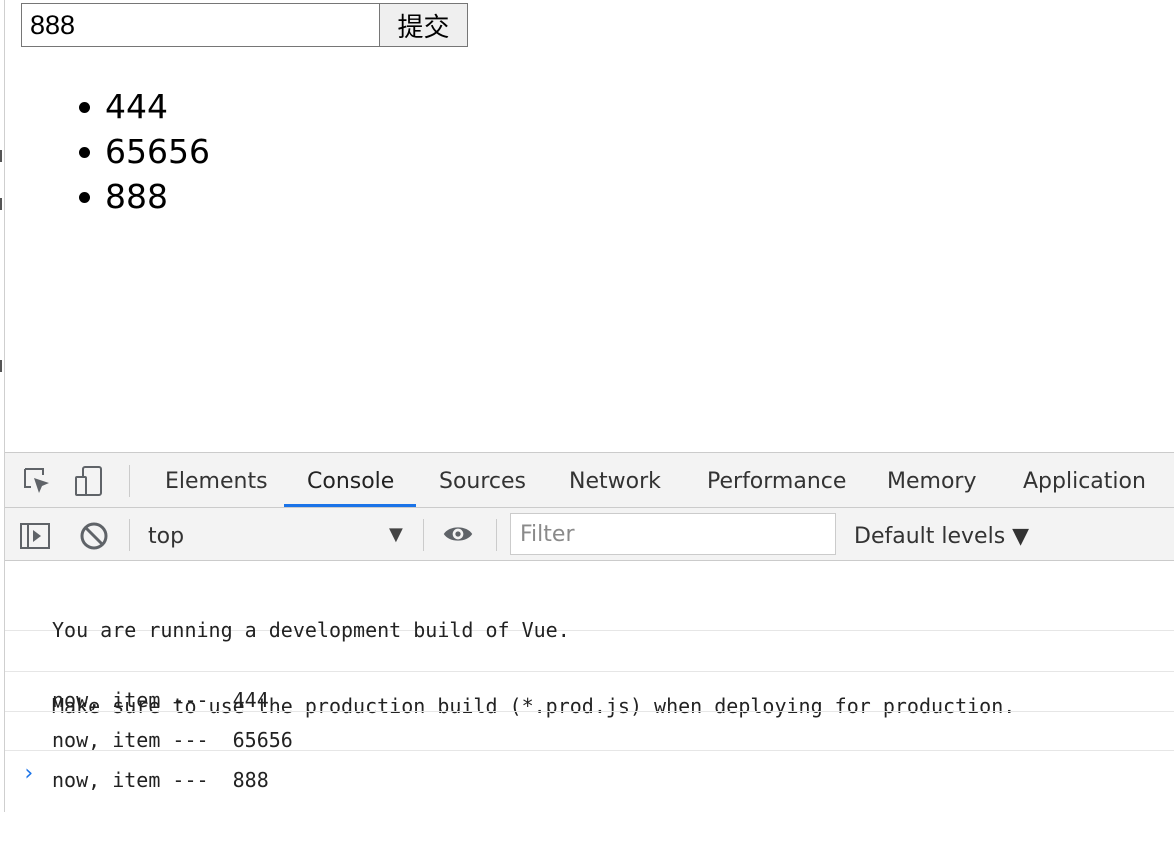 Image resolution: width=1174 pixels, height=842 pixels. I want to click on device-toolbar-icon, so click(89, 481).